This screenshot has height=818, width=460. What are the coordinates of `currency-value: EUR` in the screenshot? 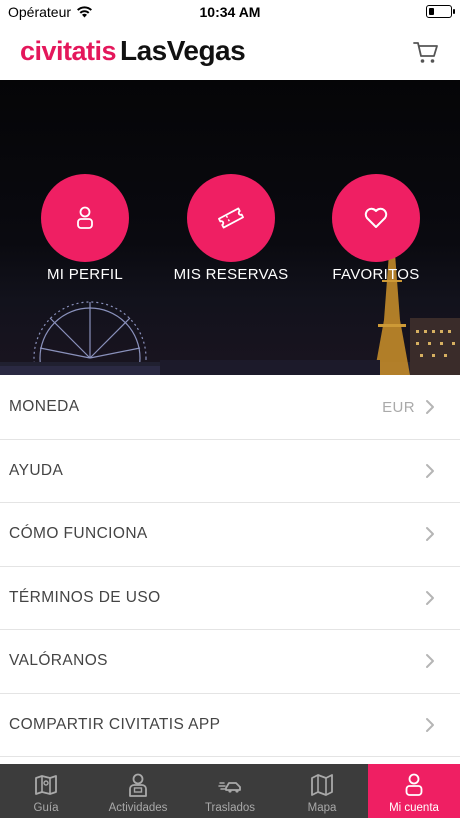 It's located at (398, 407).